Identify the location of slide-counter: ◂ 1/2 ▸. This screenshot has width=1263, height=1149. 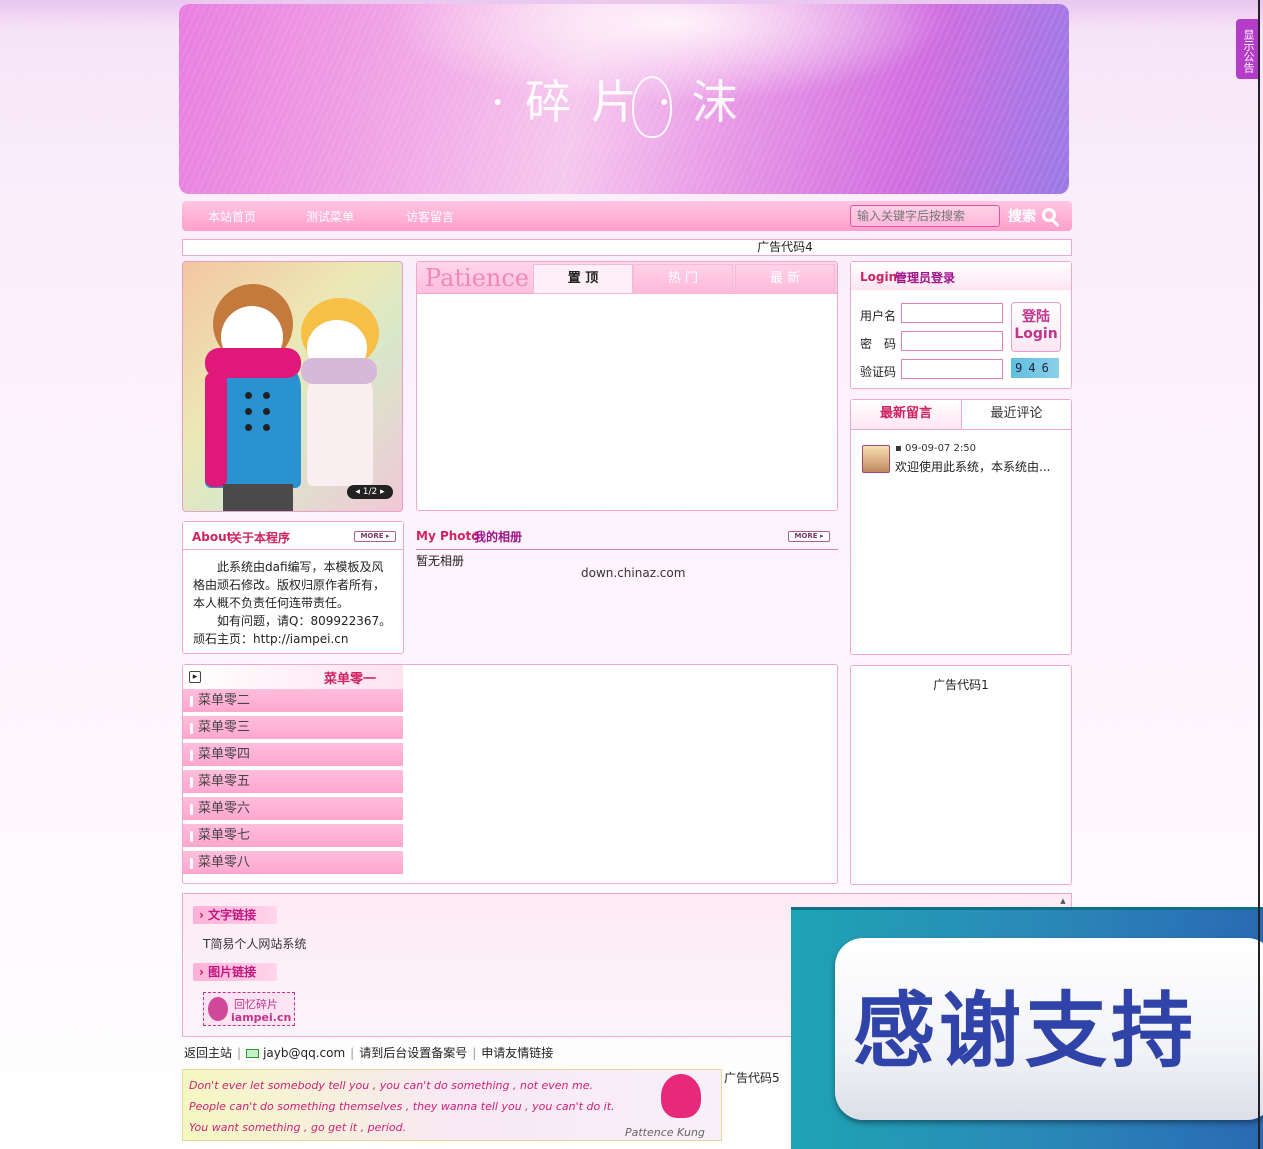
(370, 492).